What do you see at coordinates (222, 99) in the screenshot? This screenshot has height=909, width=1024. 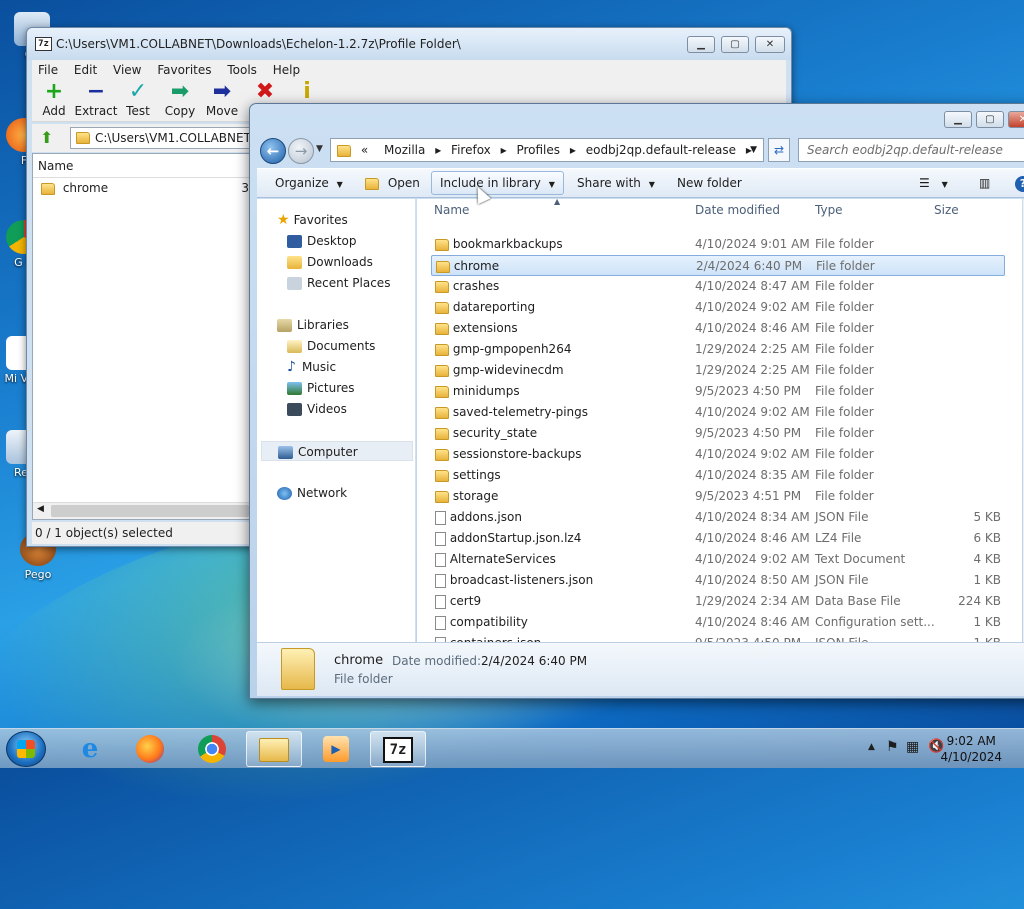 I see `move-button: ➡ Move` at bounding box center [222, 99].